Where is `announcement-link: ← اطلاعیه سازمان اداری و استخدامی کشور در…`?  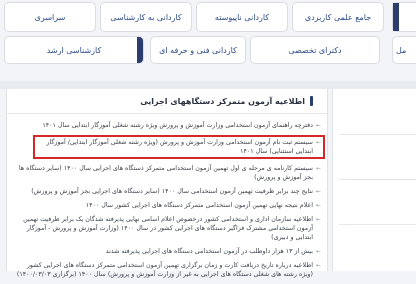
announcement-link: ← اطلاعیه سازمان اداری و استخدامی کشور در… is located at coordinates (167, 228).